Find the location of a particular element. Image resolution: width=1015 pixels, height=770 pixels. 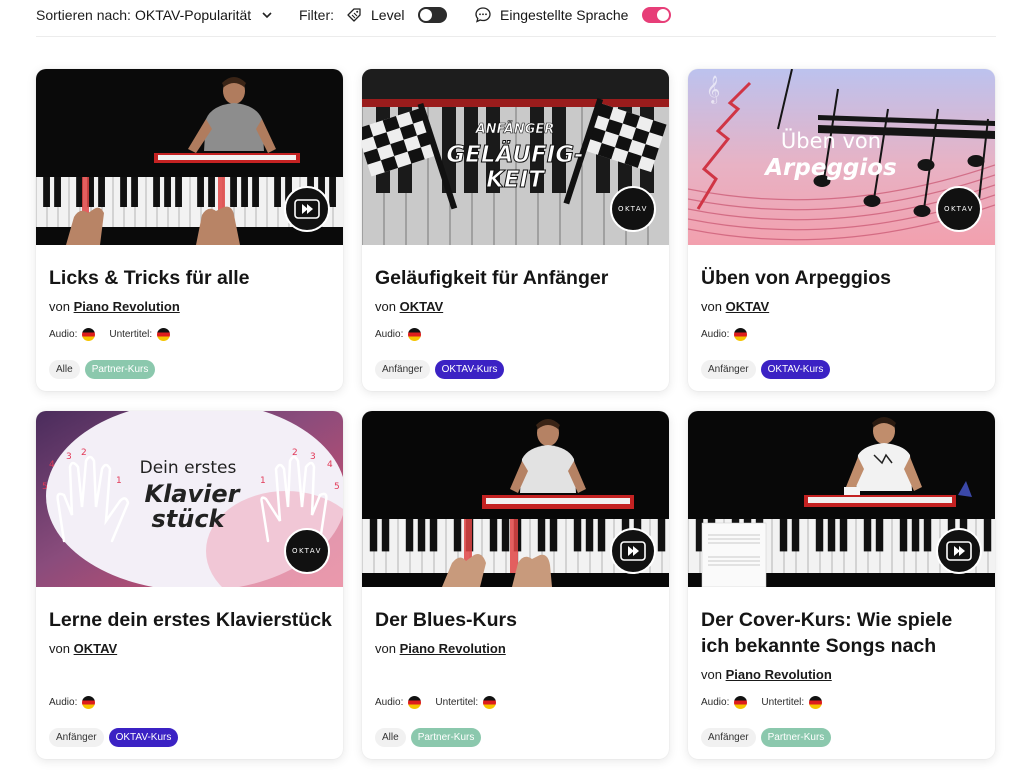

partner-course-tag: Partner-Kurs is located at coordinates (446, 737).